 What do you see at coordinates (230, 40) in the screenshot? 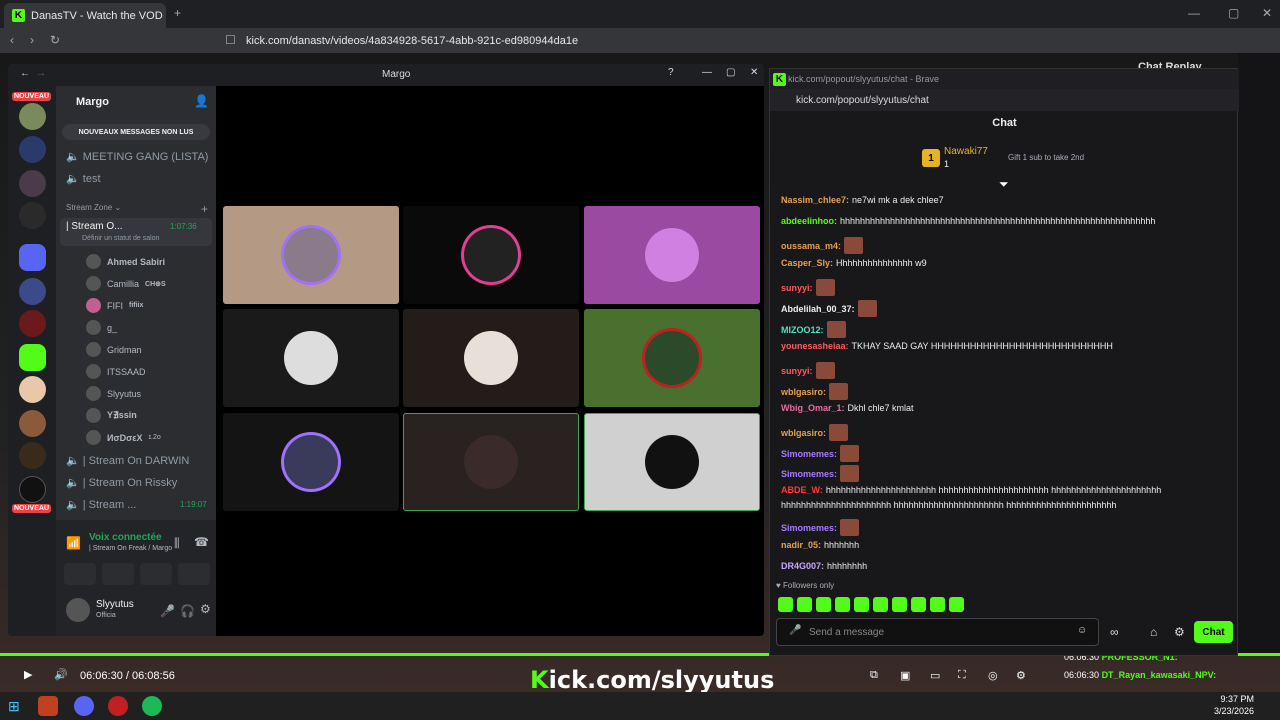
I see `bookmark-icon: ☐` at bounding box center [230, 40].